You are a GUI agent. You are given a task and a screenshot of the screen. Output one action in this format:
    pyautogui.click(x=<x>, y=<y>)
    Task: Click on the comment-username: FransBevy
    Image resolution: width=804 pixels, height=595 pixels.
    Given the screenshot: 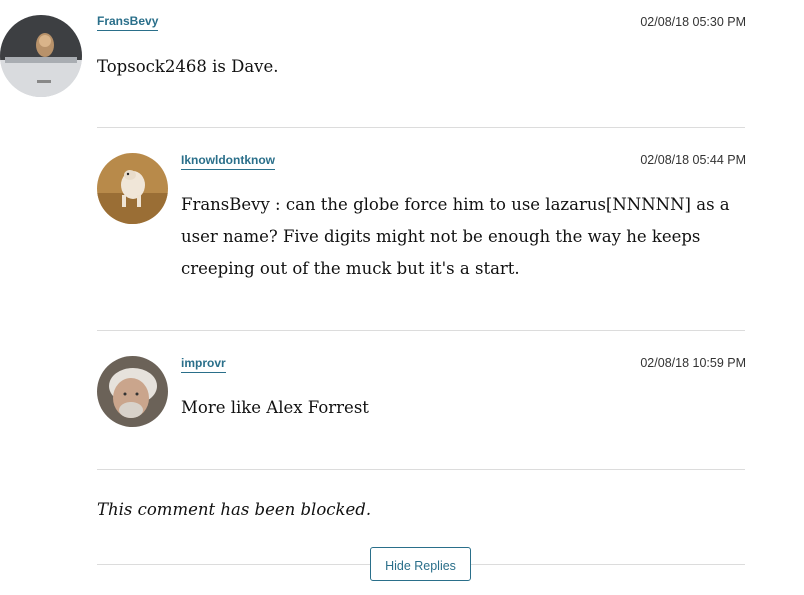 What is the action you would take?
    pyautogui.click(x=128, y=22)
    